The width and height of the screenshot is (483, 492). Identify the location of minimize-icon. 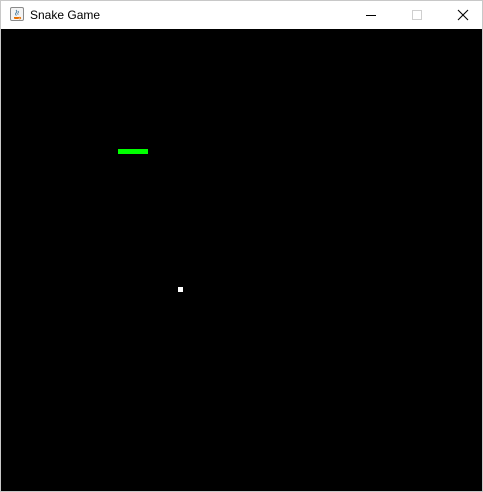
(371, 15).